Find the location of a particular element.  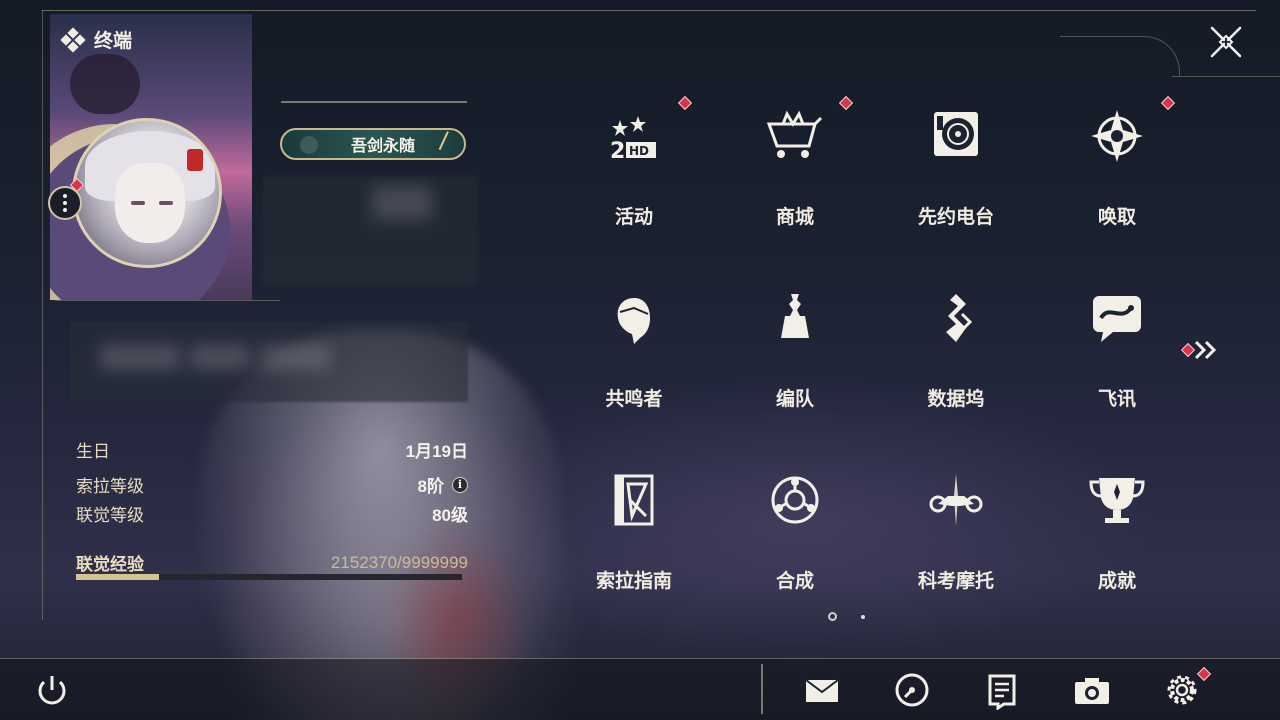

svg-text: HD is located at coordinates (639, 151).